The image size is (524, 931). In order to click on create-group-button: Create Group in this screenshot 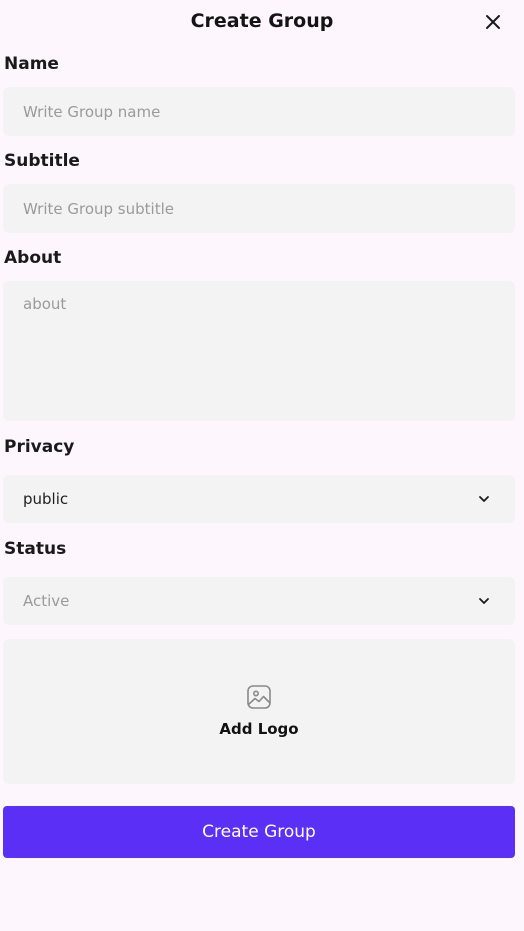, I will do `click(259, 832)`.